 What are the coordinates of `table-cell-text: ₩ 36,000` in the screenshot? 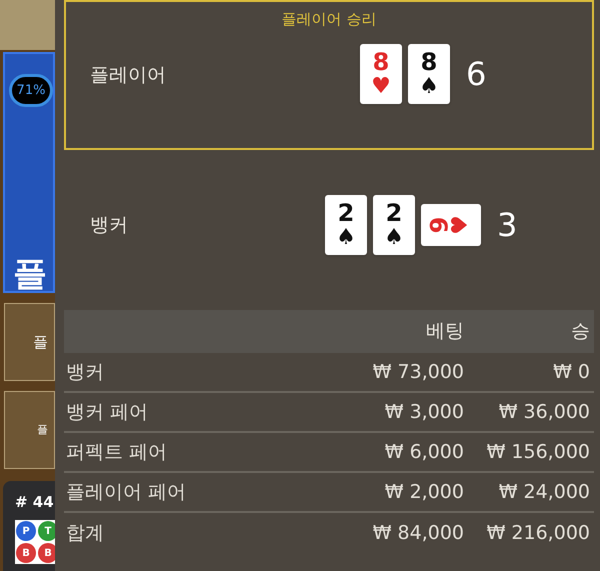 It's located at (544, 412).